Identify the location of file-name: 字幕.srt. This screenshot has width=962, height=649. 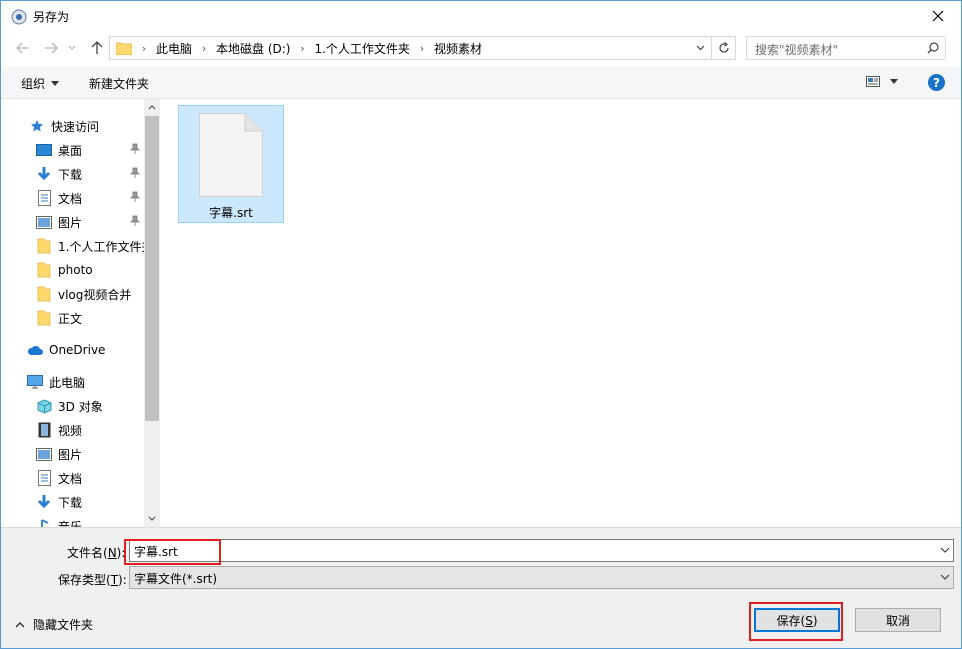
(231, 213).